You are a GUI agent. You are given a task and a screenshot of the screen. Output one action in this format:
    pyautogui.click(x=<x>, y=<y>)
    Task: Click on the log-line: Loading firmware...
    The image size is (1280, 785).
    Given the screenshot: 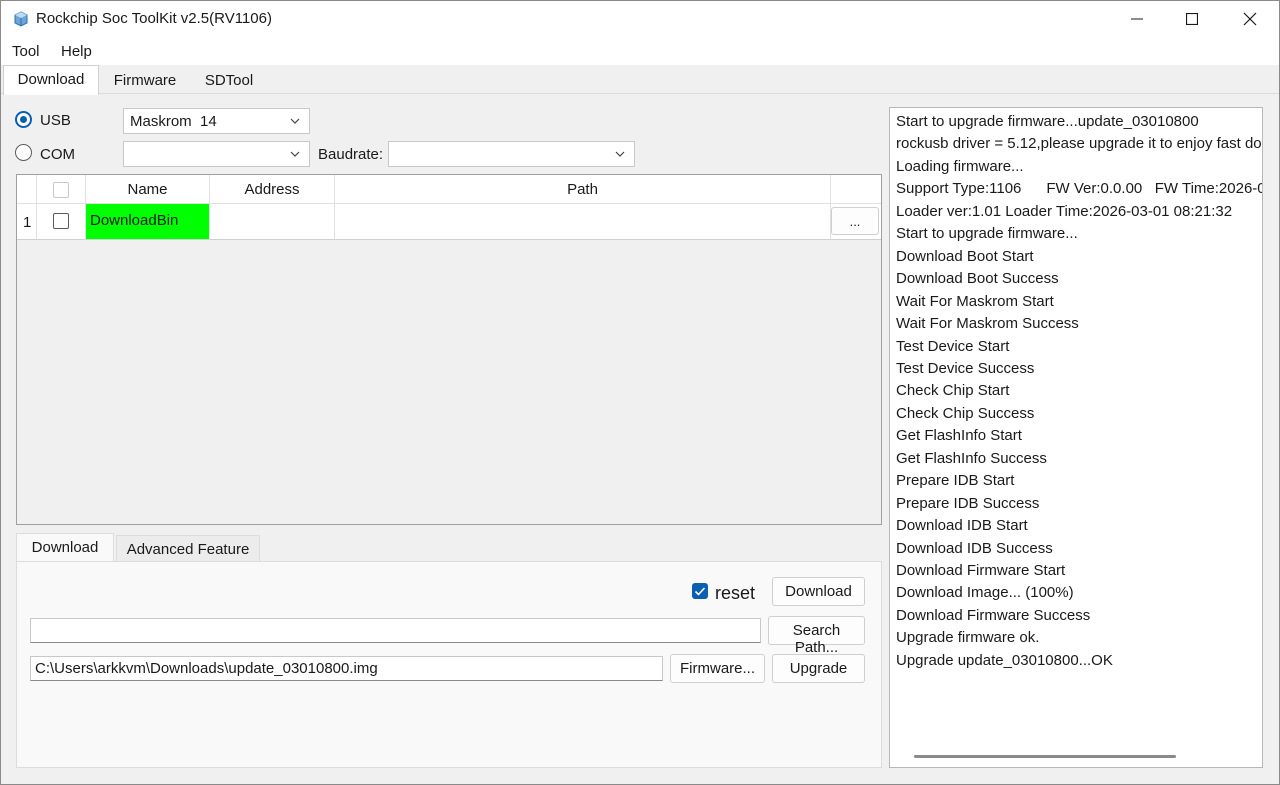 What is the action you would take?
    pyautogui.click(x=960, y=166)
    